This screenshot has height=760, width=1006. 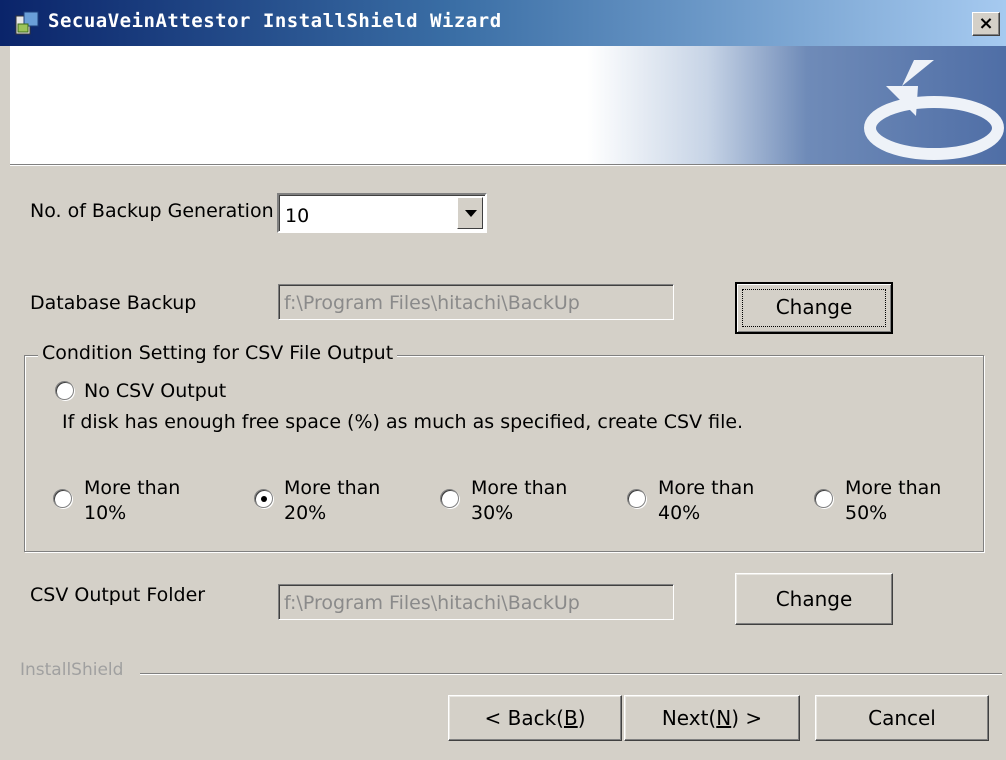 I want to click on footer-divider, so click(x=571, y=674).